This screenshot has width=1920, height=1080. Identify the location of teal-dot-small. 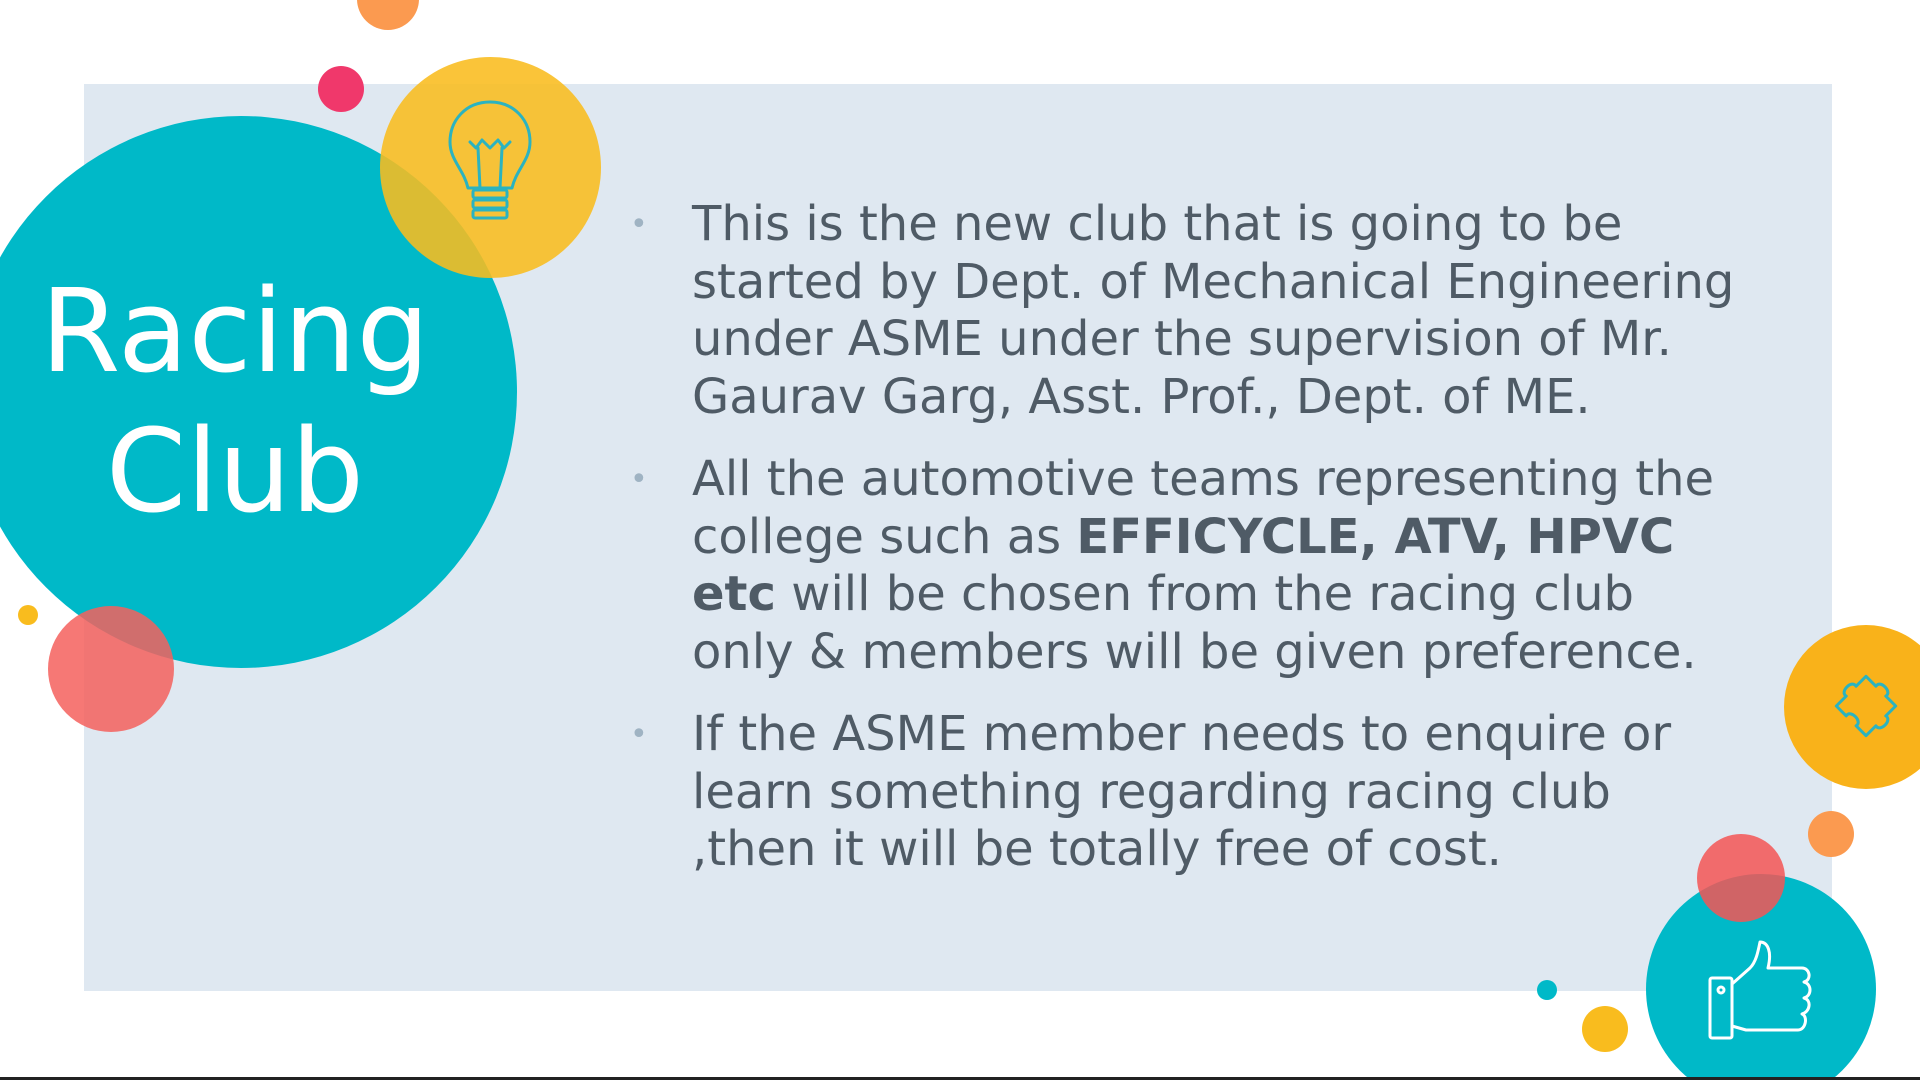
(1547, 990).